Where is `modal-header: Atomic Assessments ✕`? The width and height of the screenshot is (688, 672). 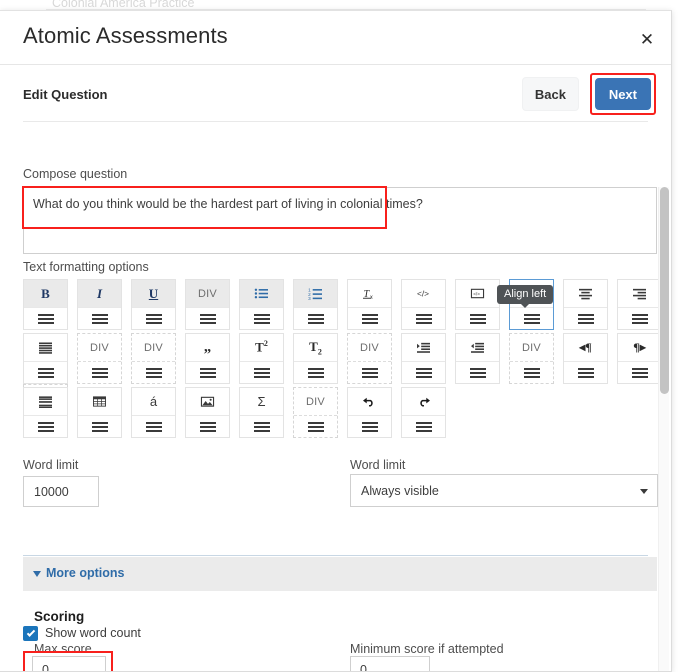
modal-header: Atomic Assessments ✕ is located at coordinates (335, 38).